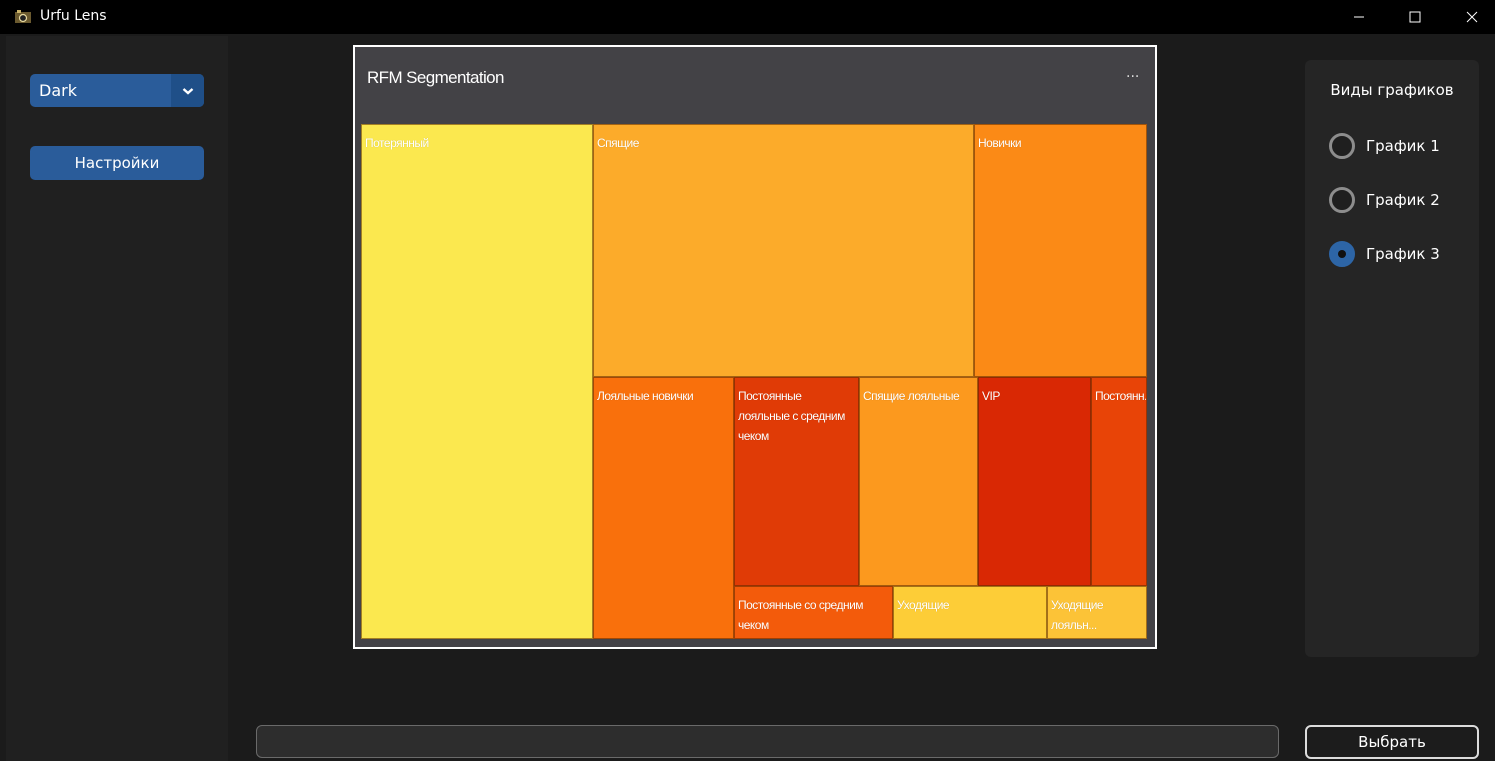 Image resolution: width=1495 pixels, height=761 pixels. What do you see at coordinates (58, 90) in the screenshot?
I see `theme-select-value: Dark` at bounding box center [58, 90].